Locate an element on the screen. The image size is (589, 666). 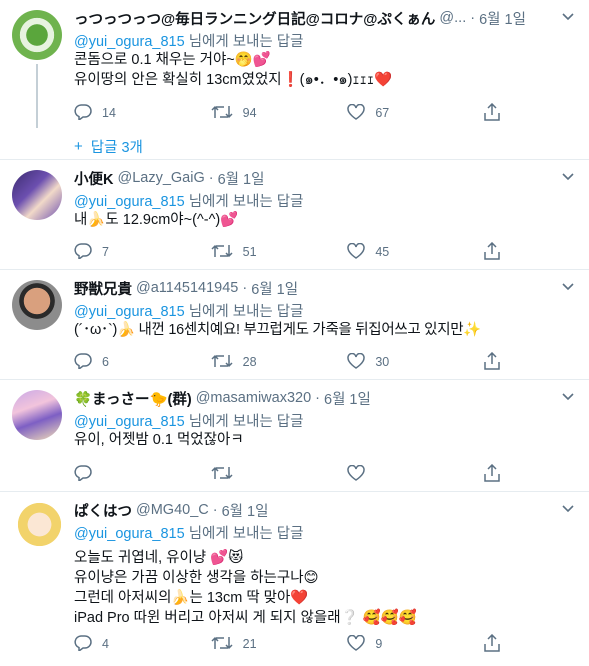
user-handle: @masamiwax320 is located at coordinates (253, 398).